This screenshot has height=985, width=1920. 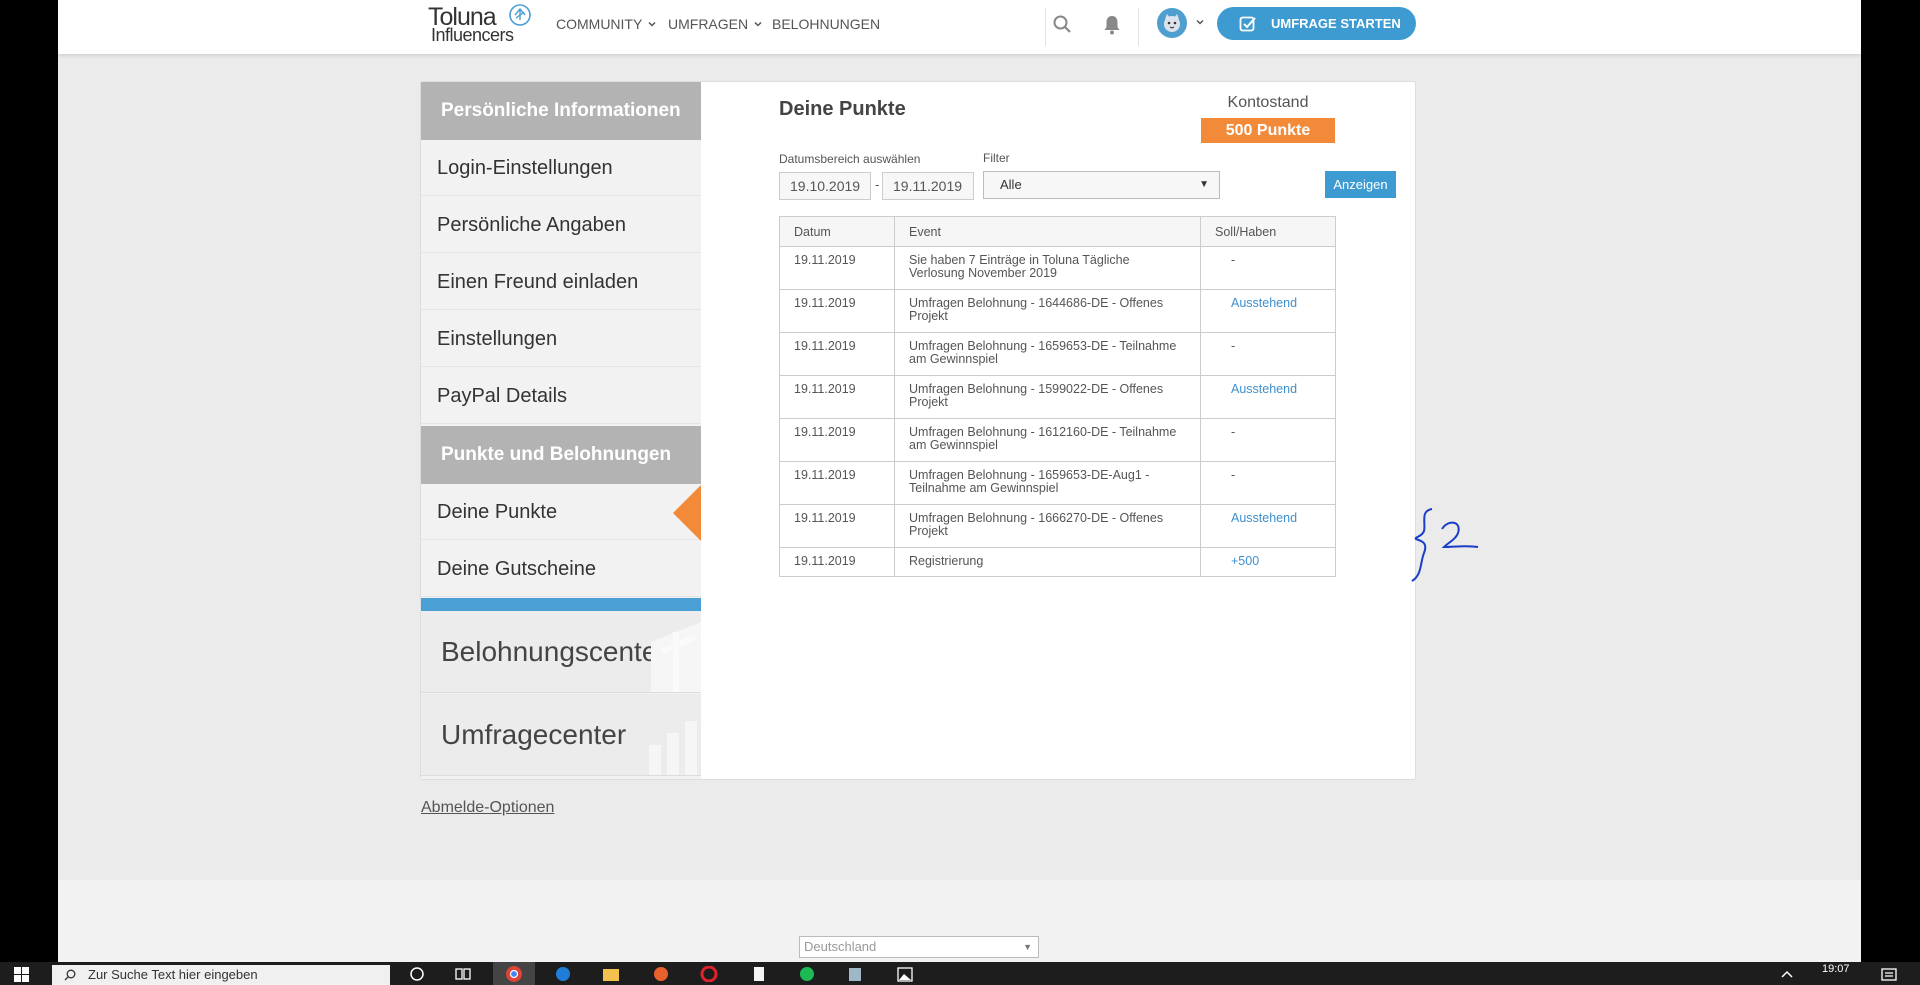 I want to click on bell-icon, so click(x=1112, y=25).